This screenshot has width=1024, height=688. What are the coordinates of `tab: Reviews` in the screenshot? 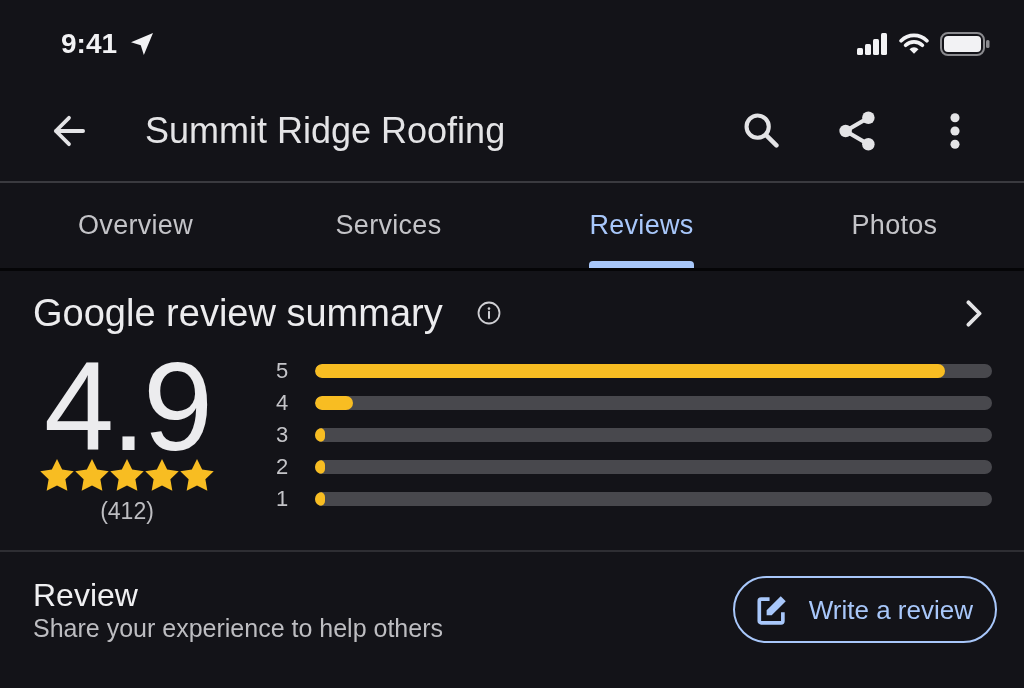 It's located at (641, 225).